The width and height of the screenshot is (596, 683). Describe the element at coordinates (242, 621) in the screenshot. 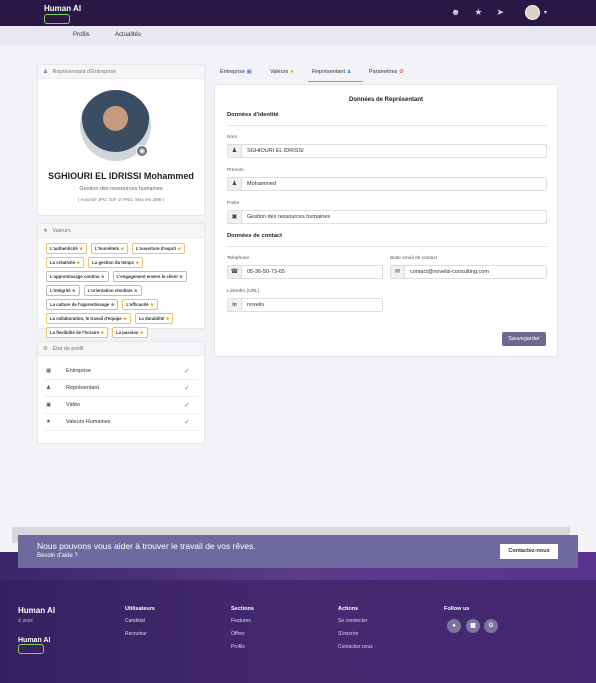

I see `footer-link: Features` at that location.